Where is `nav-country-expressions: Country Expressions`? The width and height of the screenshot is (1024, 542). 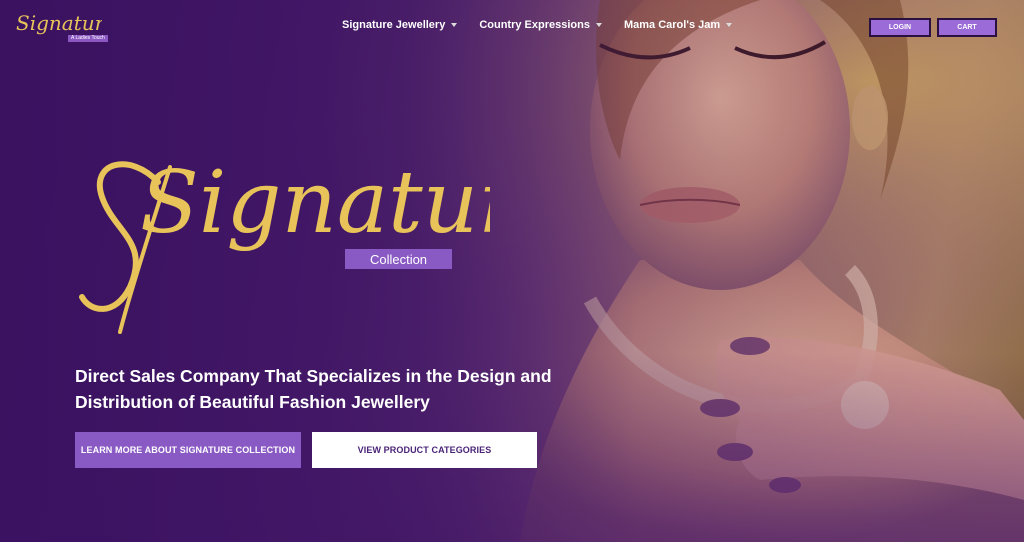 nav-country-expressions: Country Expressions is located at coordinates (540, 25).